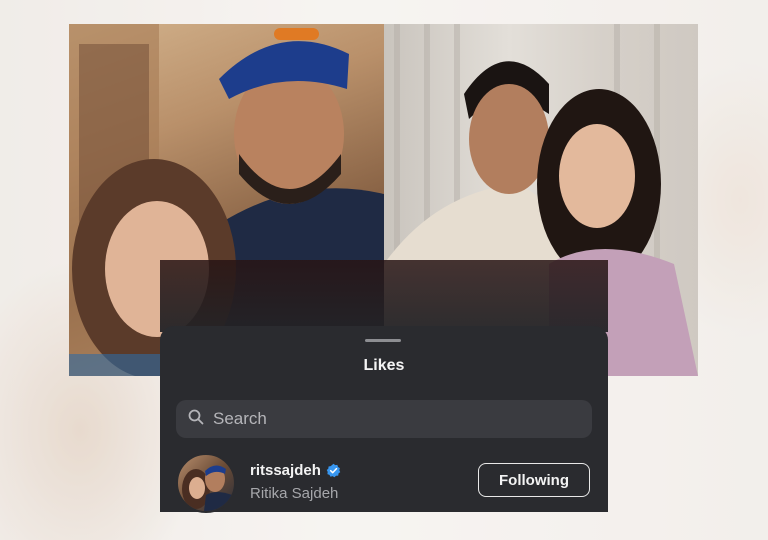  I want to click on search-icon, so click(196, 419).